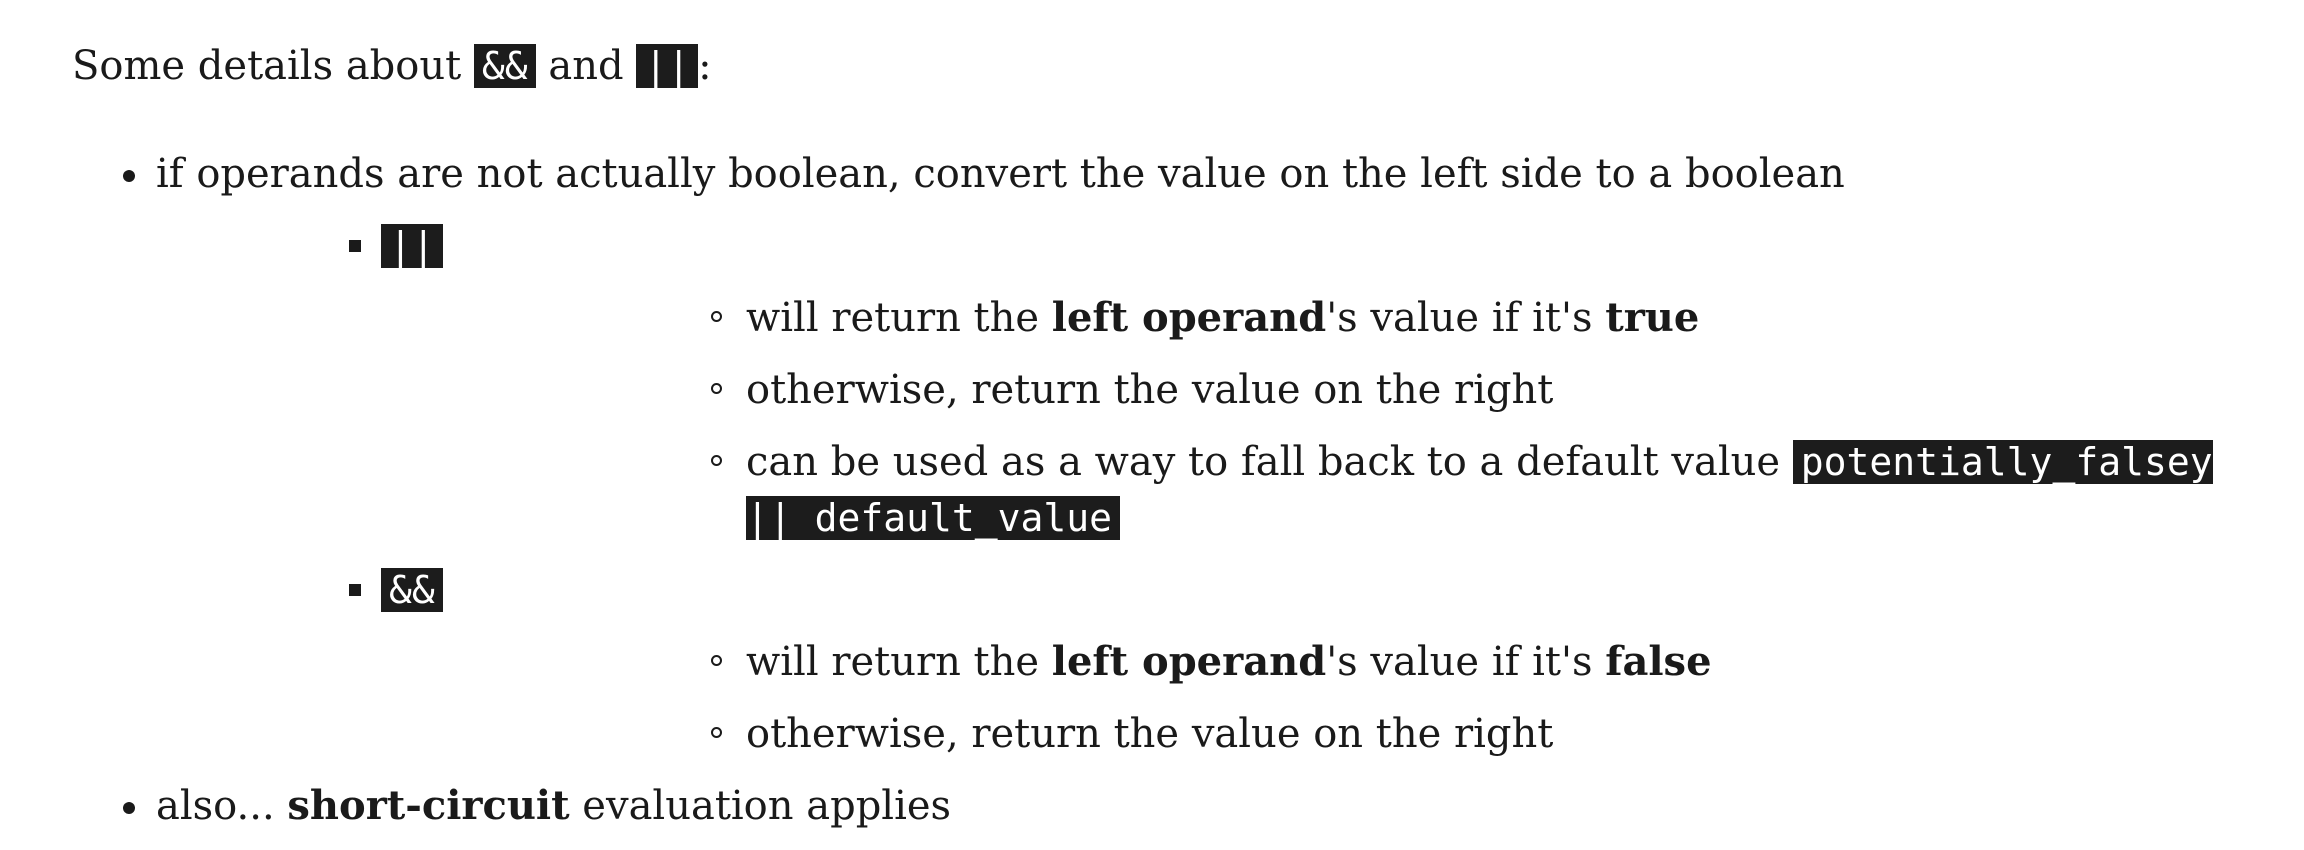  What do you see at coordinates (1652, 317) in the screenshot?
I see `bold-text: true` at bounding box center [1652, 317].